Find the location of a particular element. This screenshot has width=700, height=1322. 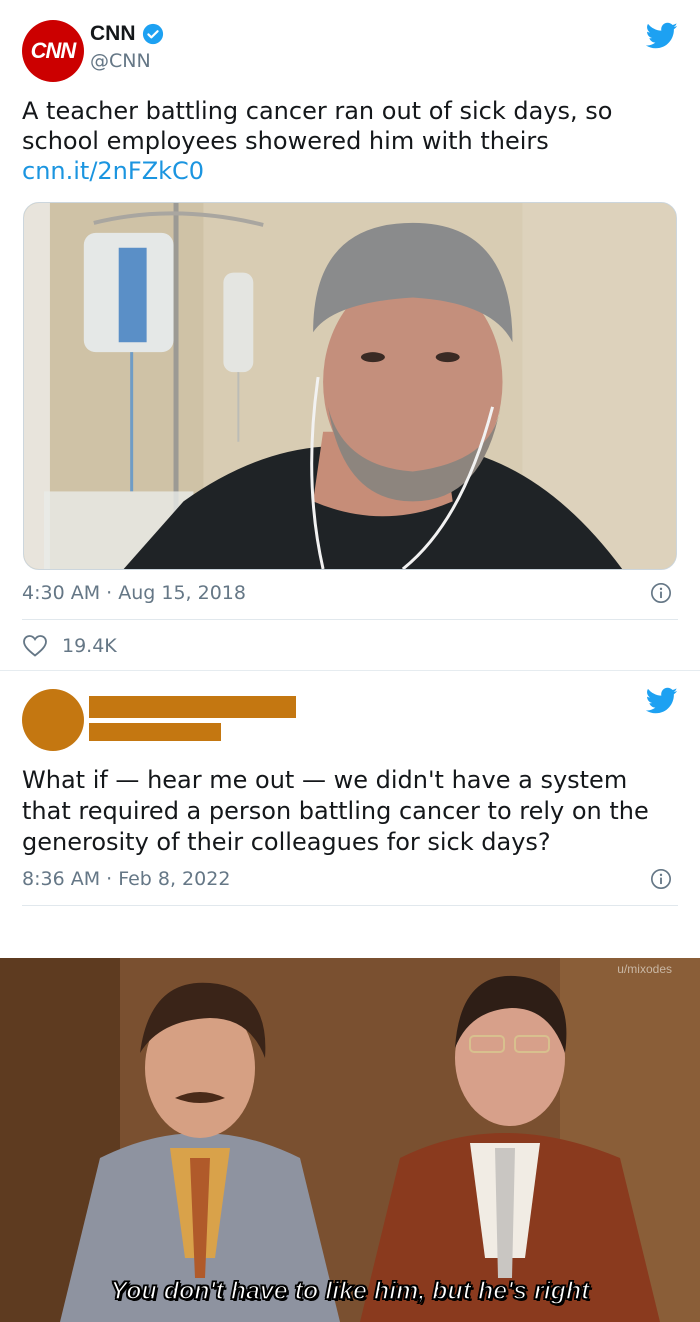

cnn-avatar-logo-text: CNN is located at coordinates (53, 50).